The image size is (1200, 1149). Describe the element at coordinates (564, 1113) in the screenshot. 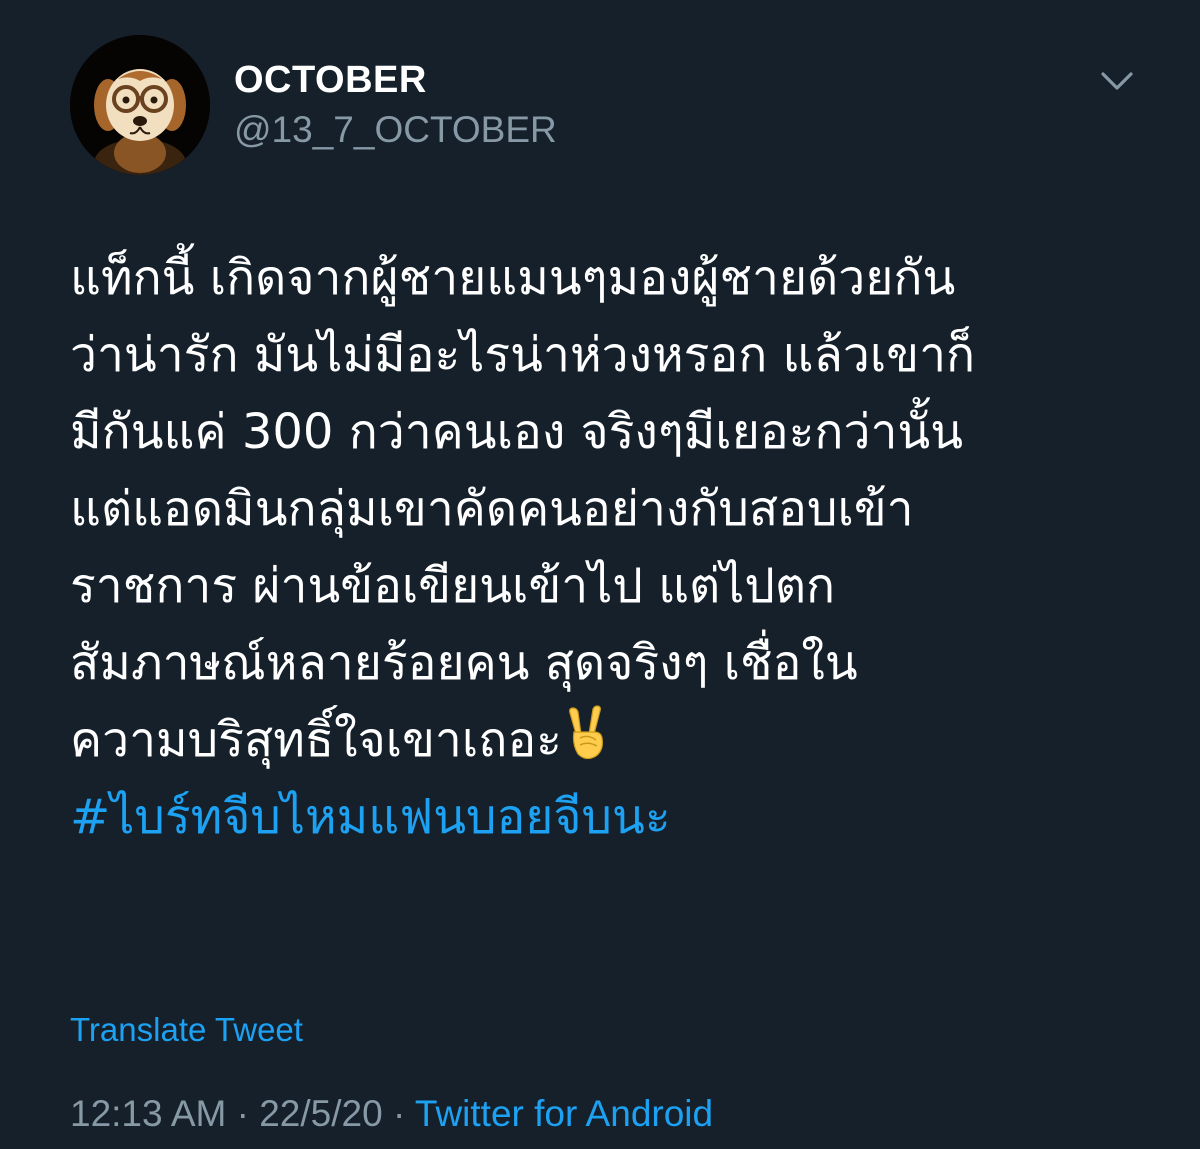

I see `tweet-source-link: Twitter for Android` at that location.